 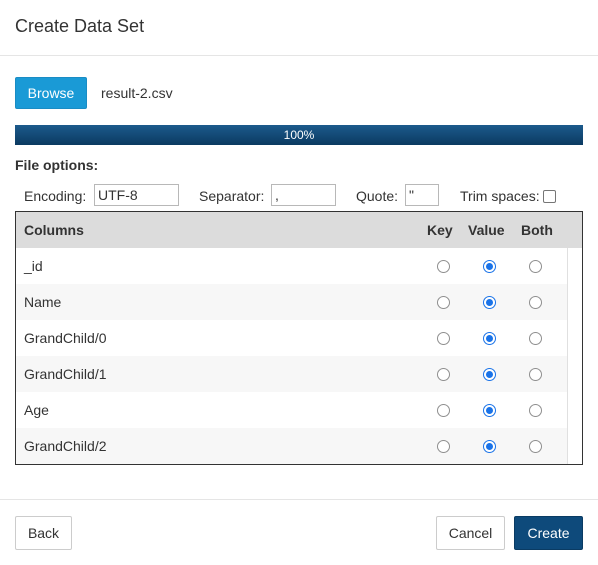 I want to click on quote-input, so click(x=422, y=195).